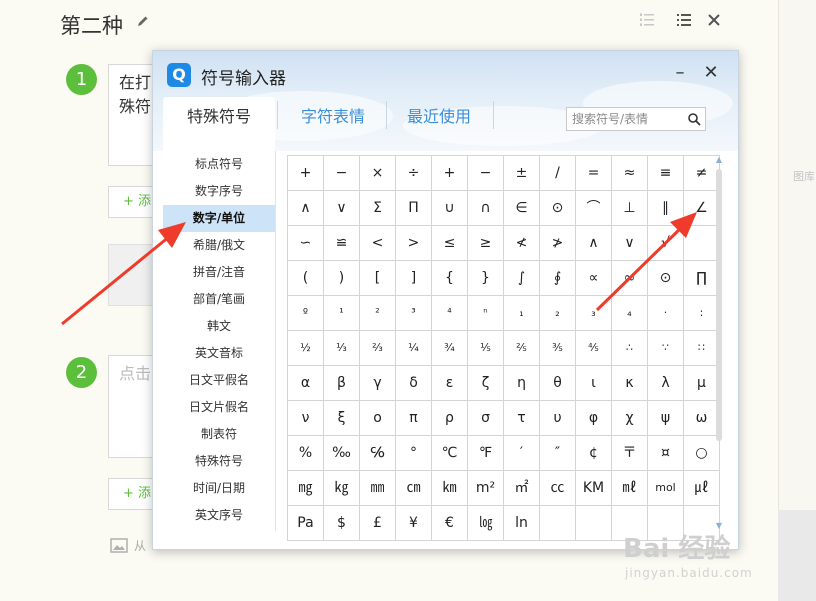 This screenshot has width=816, height=601. I want to click on watermark-url: jingyan.baidu.com, so click(689, 573).